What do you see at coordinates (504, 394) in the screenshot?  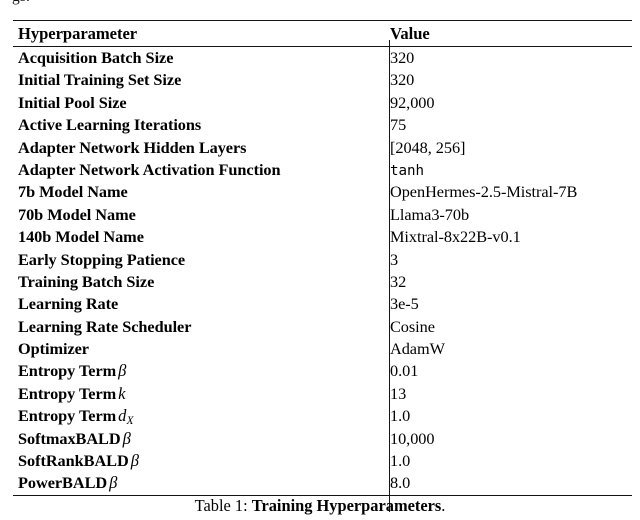 I see `row-value: 13` at bounding box center [504, 394].